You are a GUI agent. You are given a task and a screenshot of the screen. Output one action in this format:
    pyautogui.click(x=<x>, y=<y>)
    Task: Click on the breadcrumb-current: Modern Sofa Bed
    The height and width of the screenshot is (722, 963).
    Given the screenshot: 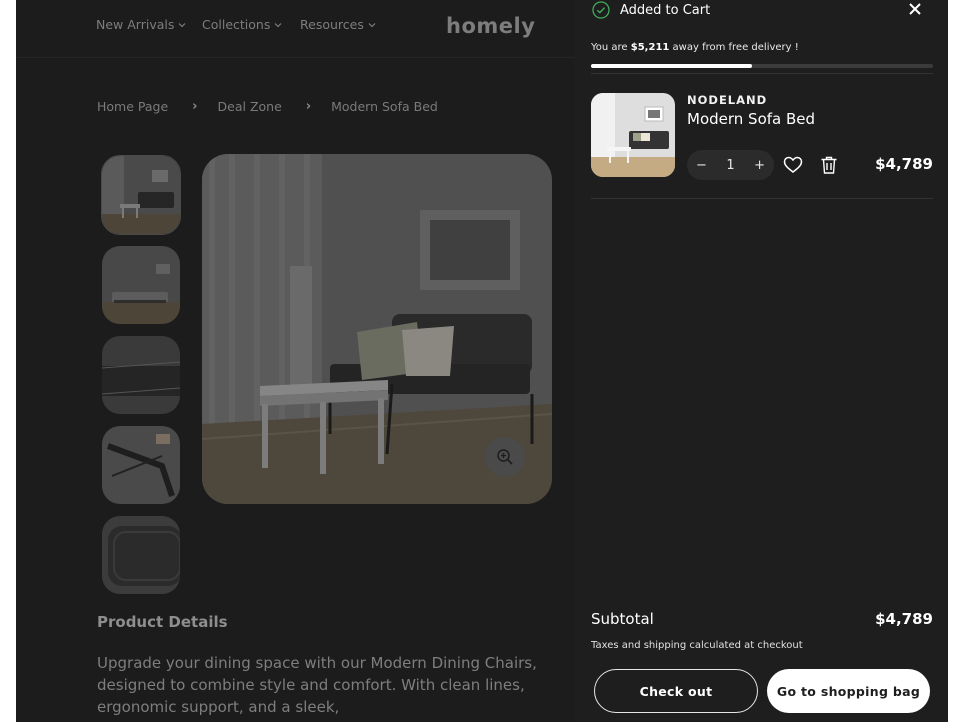 What is the action you would take?
    pyautogui.click(x=384, y=106)
    